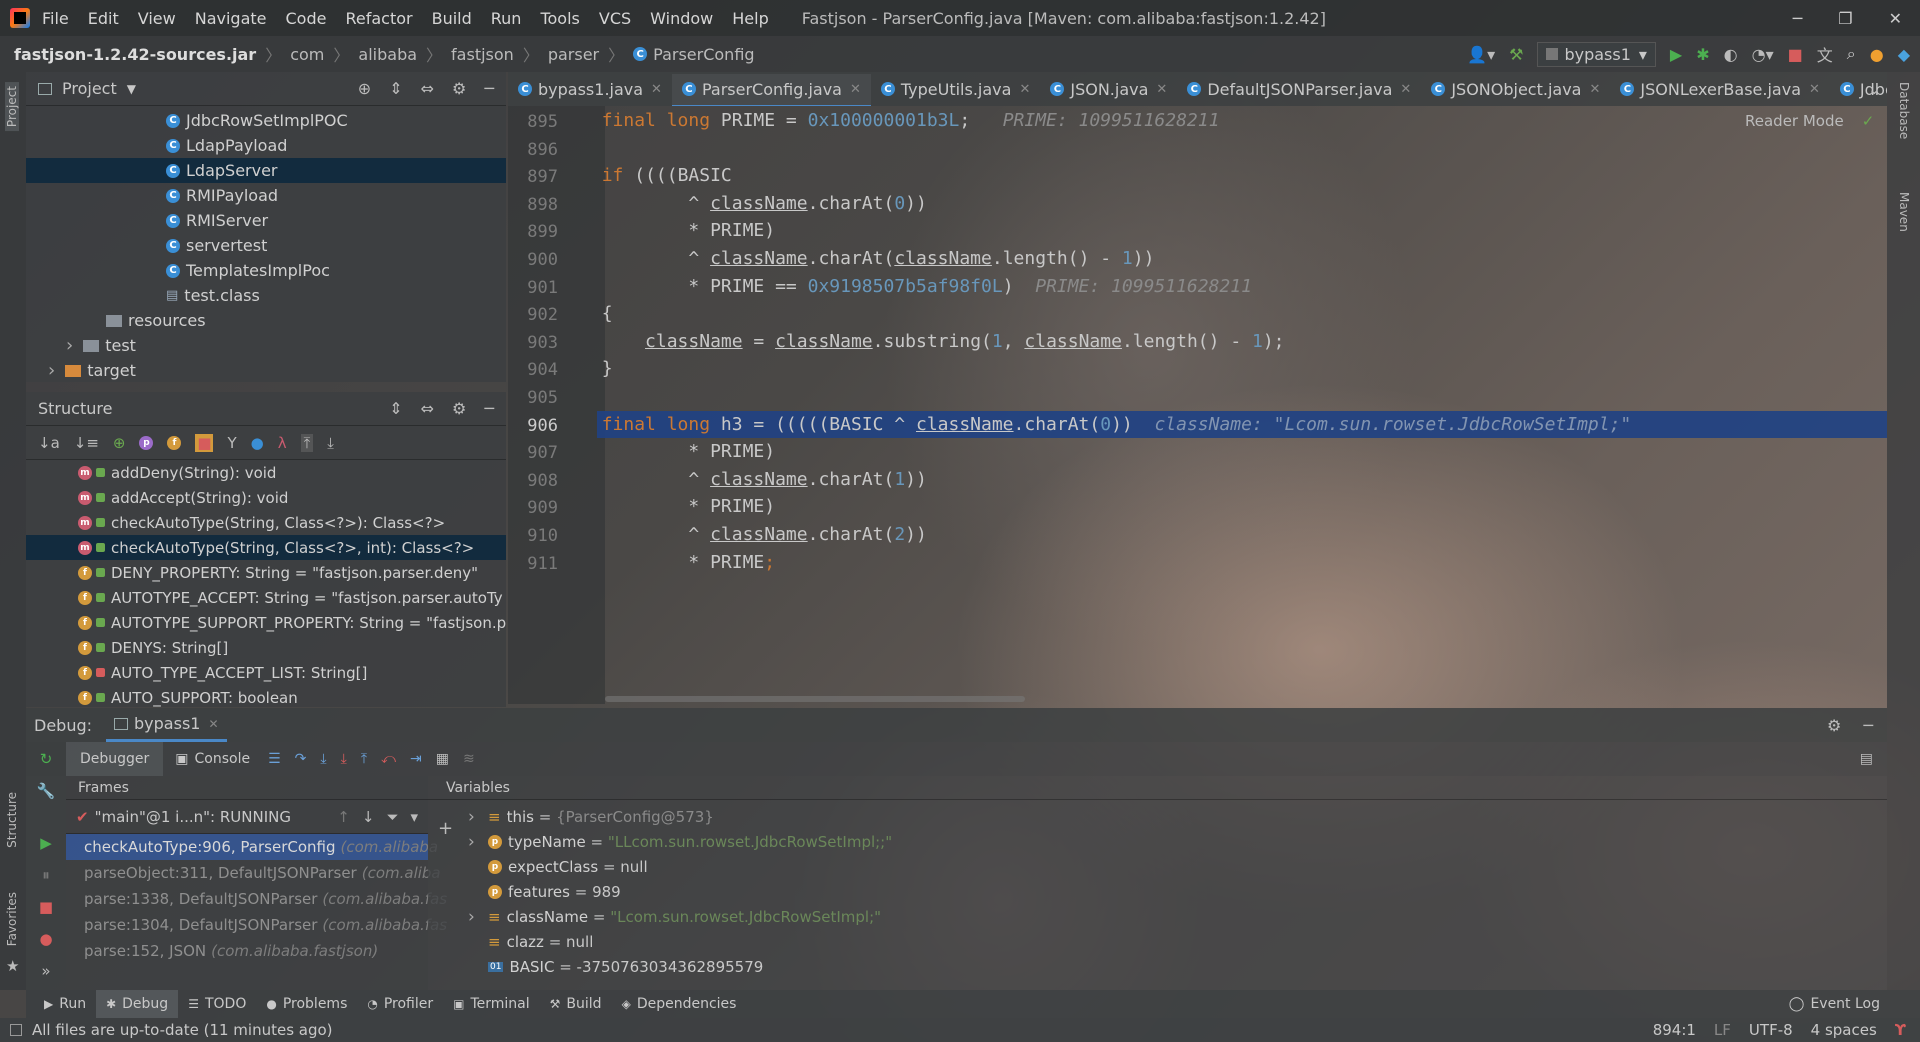 The height and width of the screenshot is (1042, 1920). Describe the element at coordinates (1722, 1030) in the screenshot. I see `line-separator: LF` at that location.